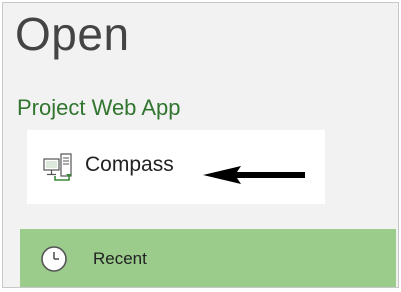  What do you see at coordinates (99, 107) in the screenshot?
I see `project-web-app-heading: Project Web App` at bounding box center [99, 107].